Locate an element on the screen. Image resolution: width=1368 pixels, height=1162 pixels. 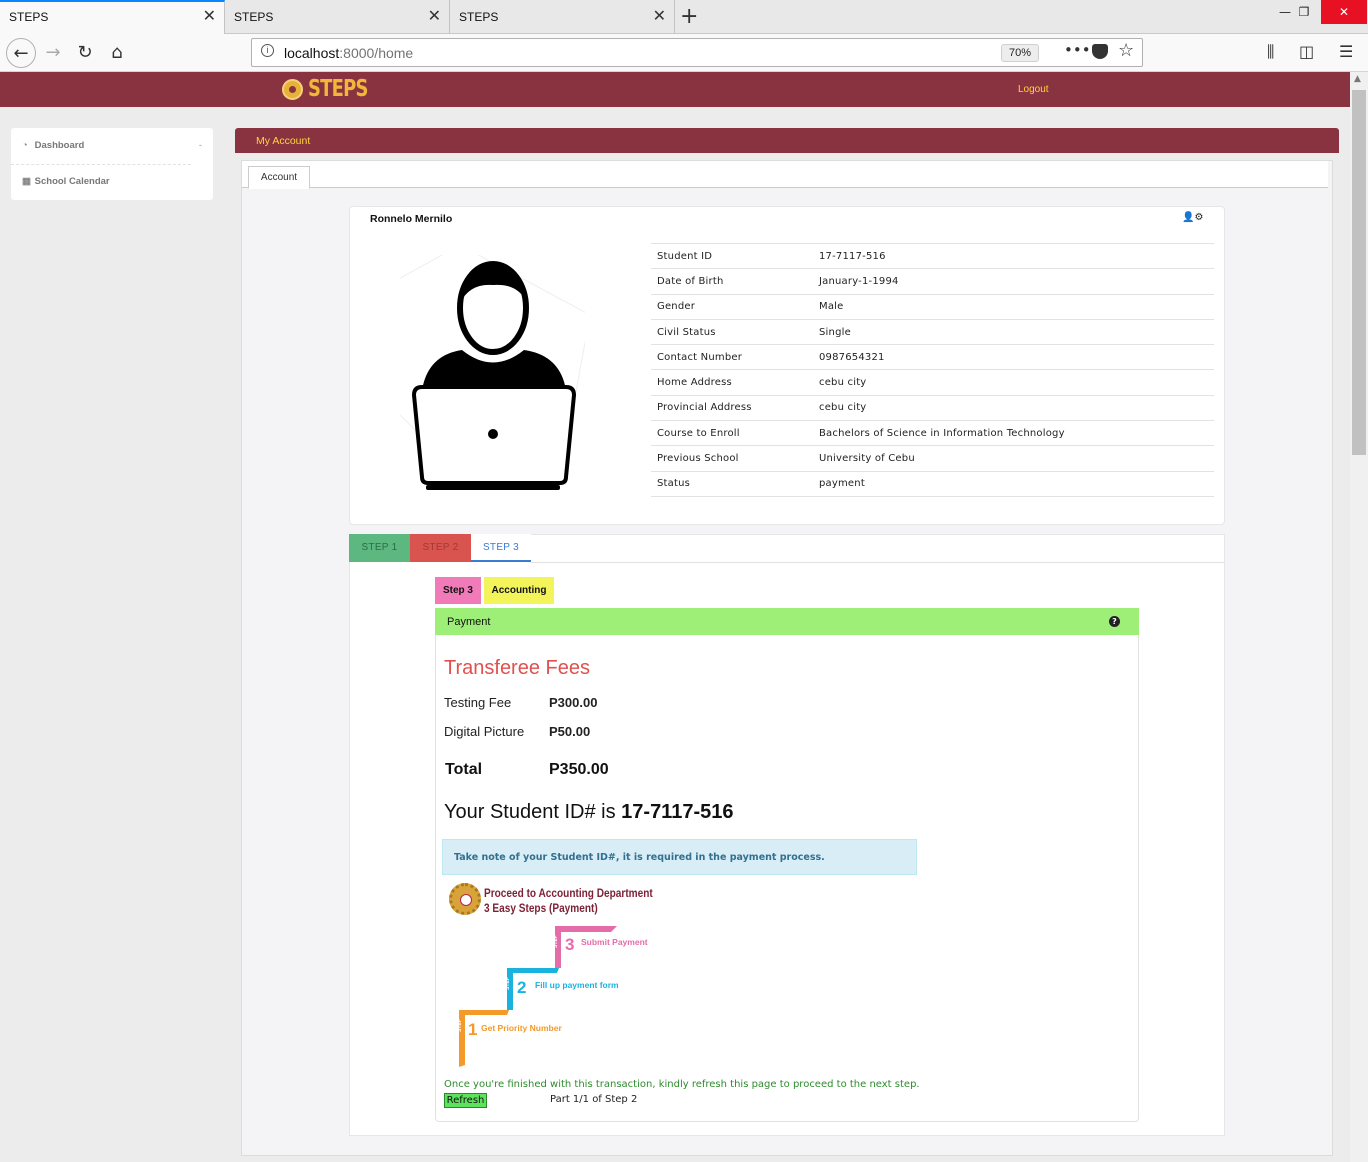
info-row: Provincial Address cebu city is located at coordinates (932, 407).